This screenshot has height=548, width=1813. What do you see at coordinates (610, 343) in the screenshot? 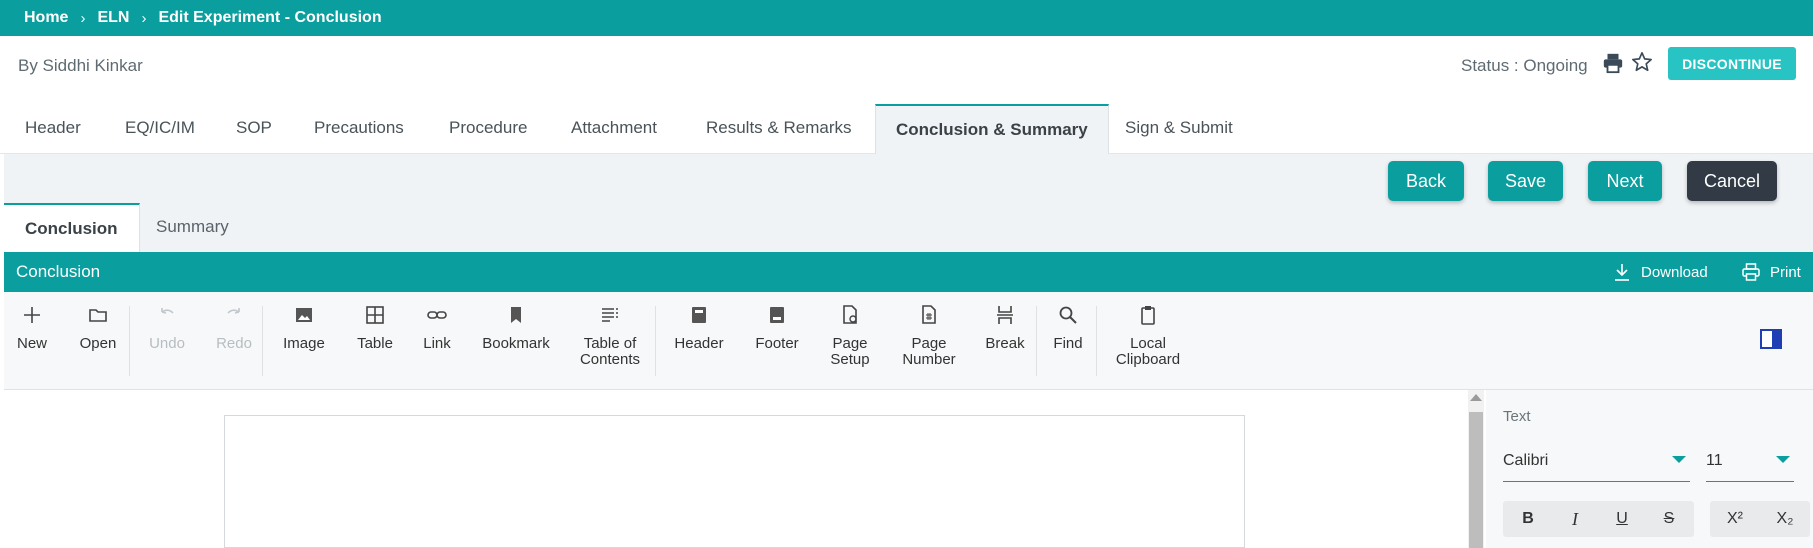
I see `toc-label-line1: Table of` at bounding box center [610, 343].